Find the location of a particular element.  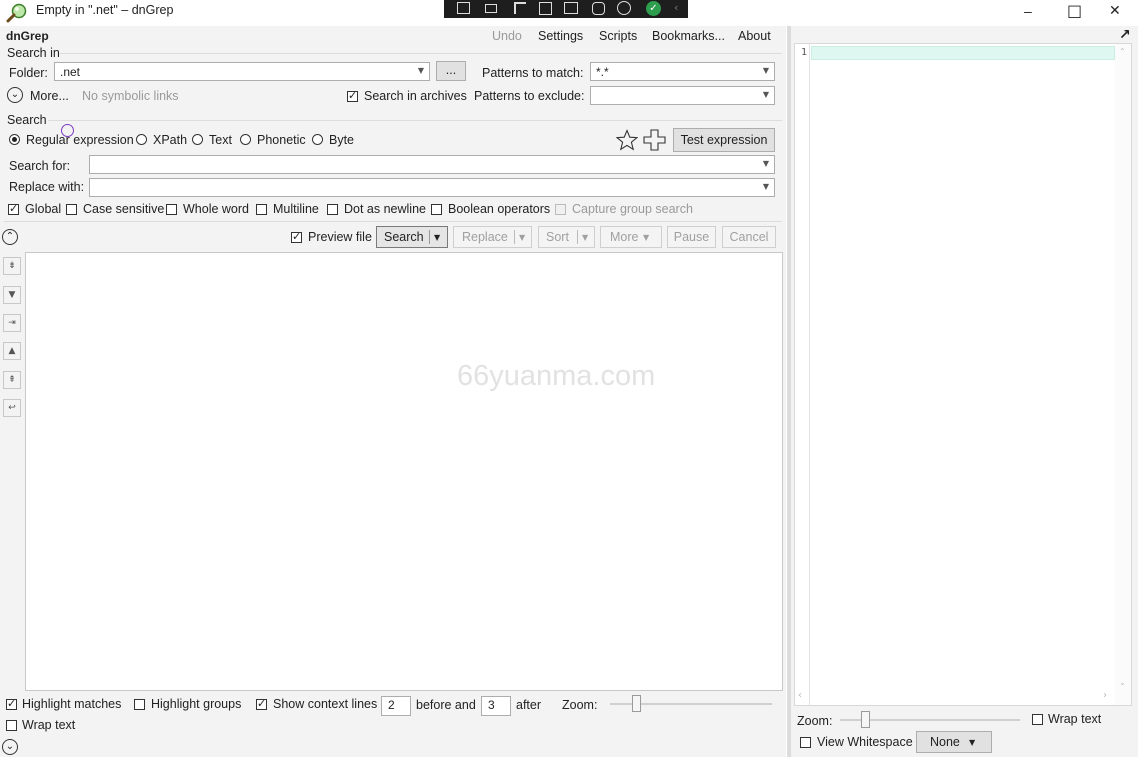

add-bookmark-icon is located at coordinates (654, 140).